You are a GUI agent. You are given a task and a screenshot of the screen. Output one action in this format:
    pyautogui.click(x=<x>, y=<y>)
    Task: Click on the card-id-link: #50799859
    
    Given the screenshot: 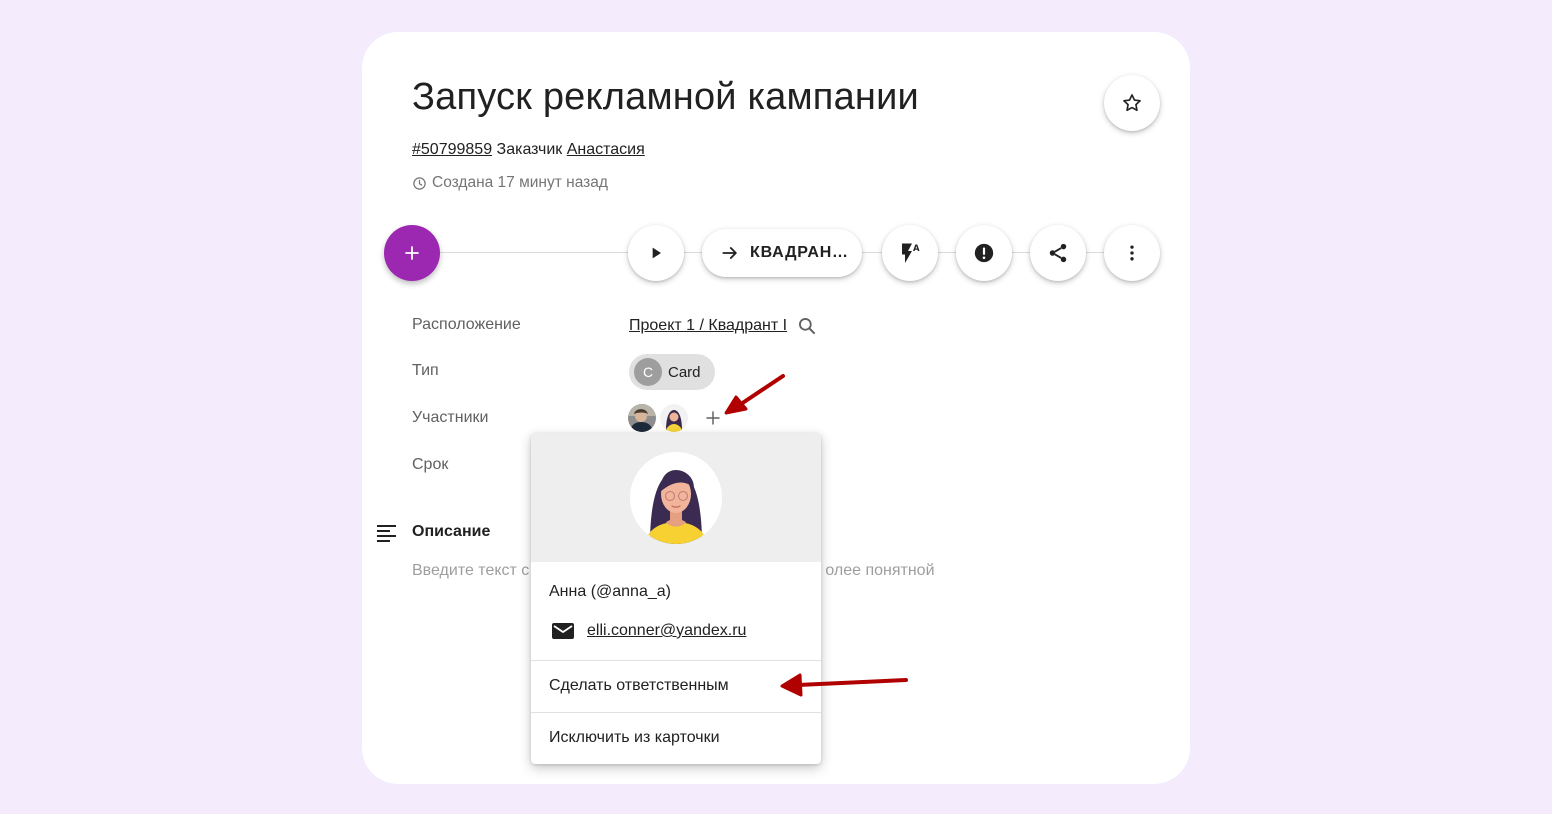 What is the action you would take?
    pyautogui.click(x=452, y=149)
    